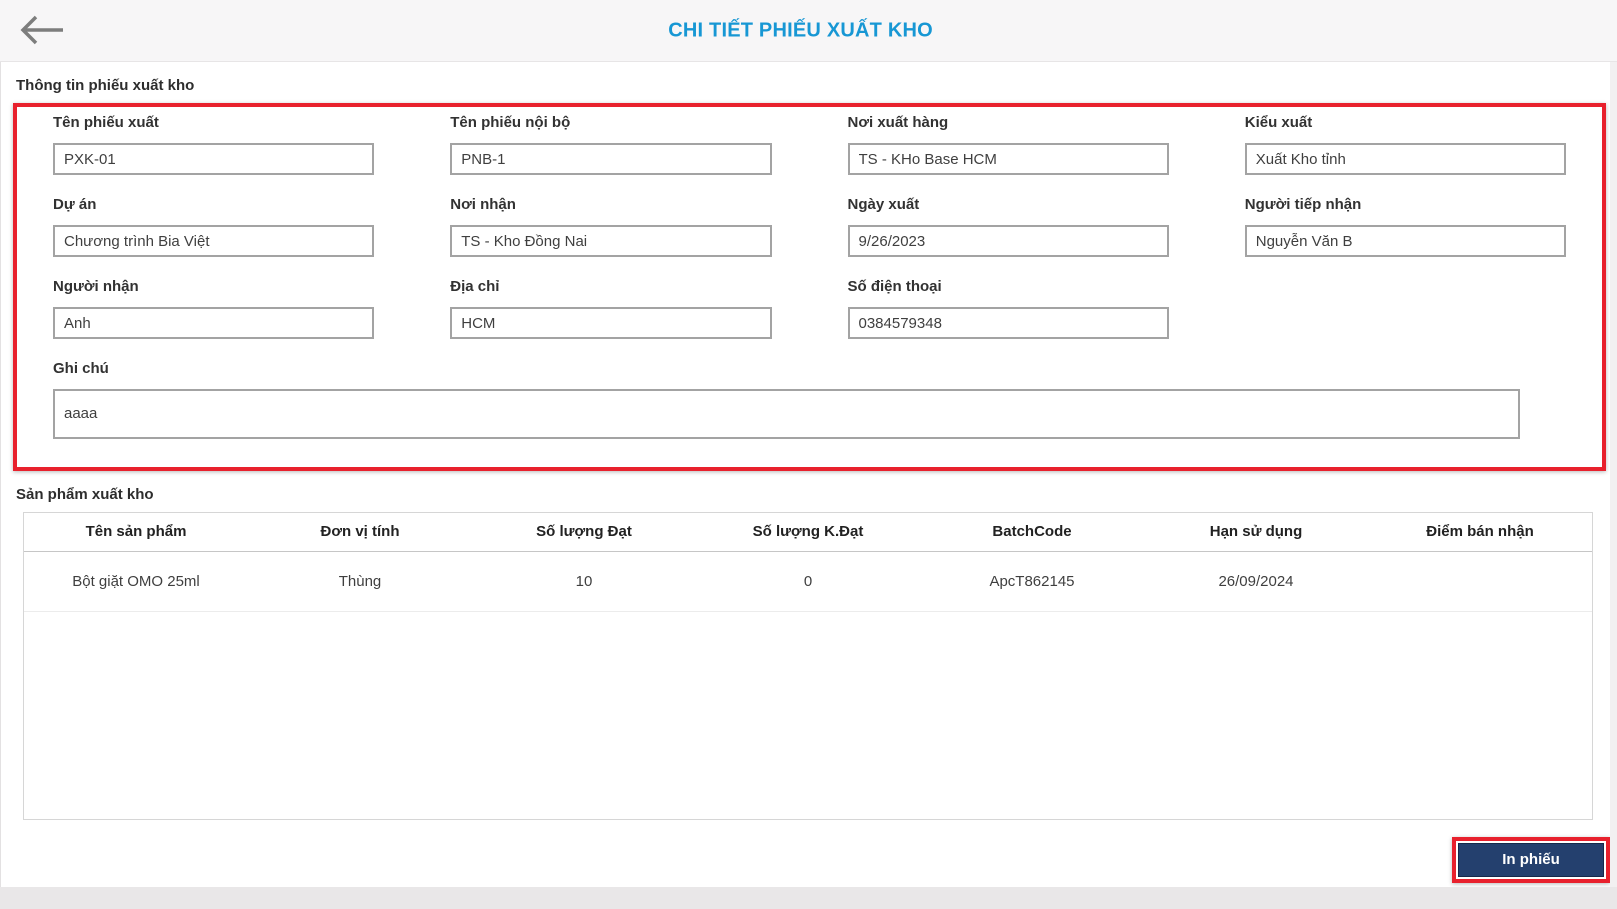 The image size is (1617, 909). I want to click on field-label: Địa chỉ, so click(475, 286).